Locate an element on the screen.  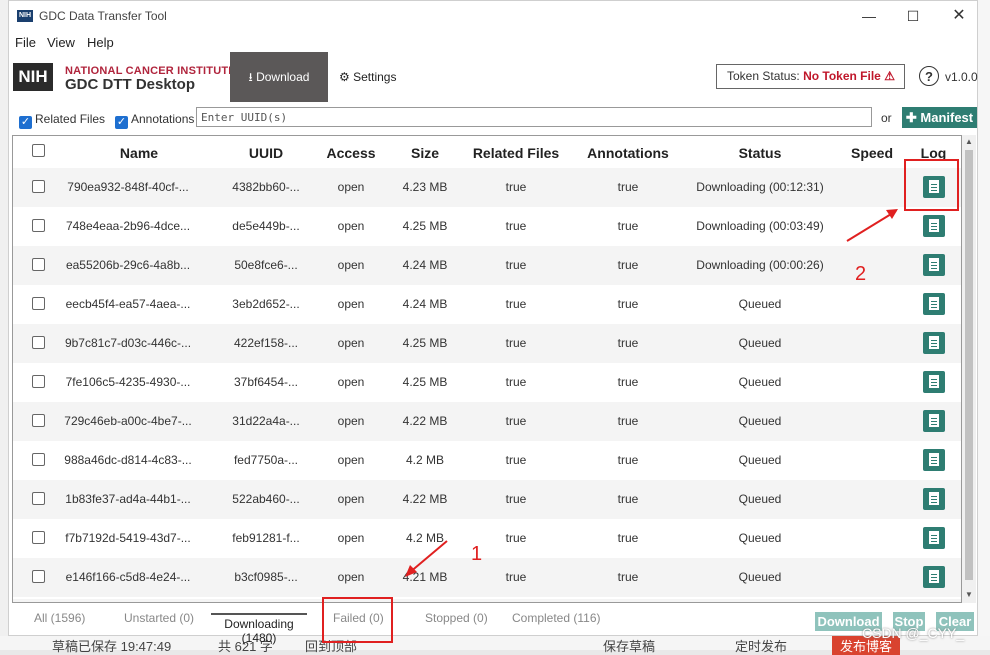
background-right is located at coordinates (984, 325).